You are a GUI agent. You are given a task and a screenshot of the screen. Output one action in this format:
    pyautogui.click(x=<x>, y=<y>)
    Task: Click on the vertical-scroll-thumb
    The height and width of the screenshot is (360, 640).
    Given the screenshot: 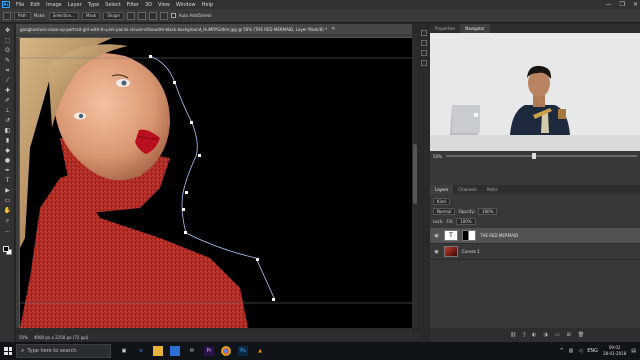 What is the action you would take?
    pyautogui.click(x=415, y=174)
    